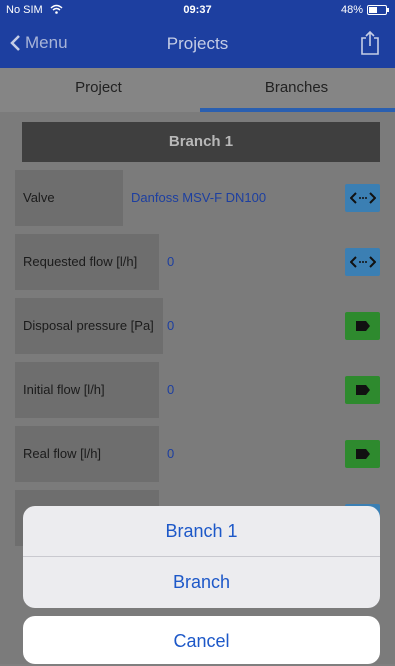 Image resolution: width=395 pixels, height=666 pixels. I want to click on field-label: Disposal pressure [Pa], so click(89, 326).